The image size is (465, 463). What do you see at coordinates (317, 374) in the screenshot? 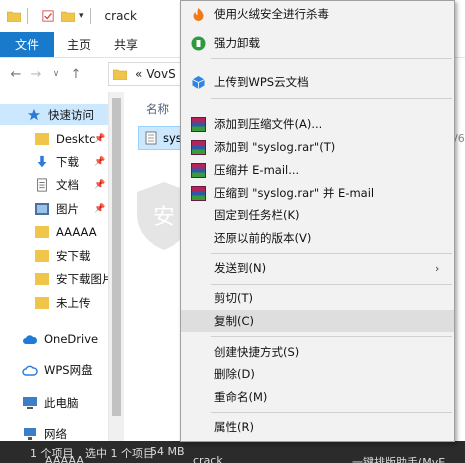
I see `menu-item-delete: 删除(D)` at bounding box center [317, 374].